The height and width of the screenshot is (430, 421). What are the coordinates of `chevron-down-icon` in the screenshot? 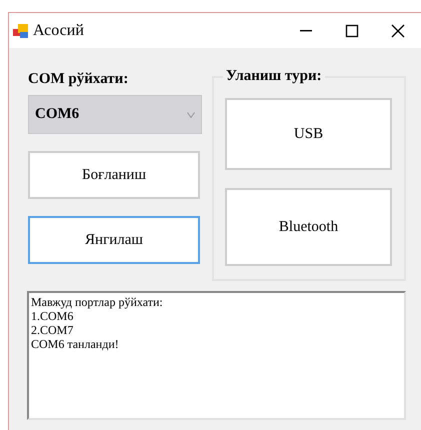 It's located at (191, 115).